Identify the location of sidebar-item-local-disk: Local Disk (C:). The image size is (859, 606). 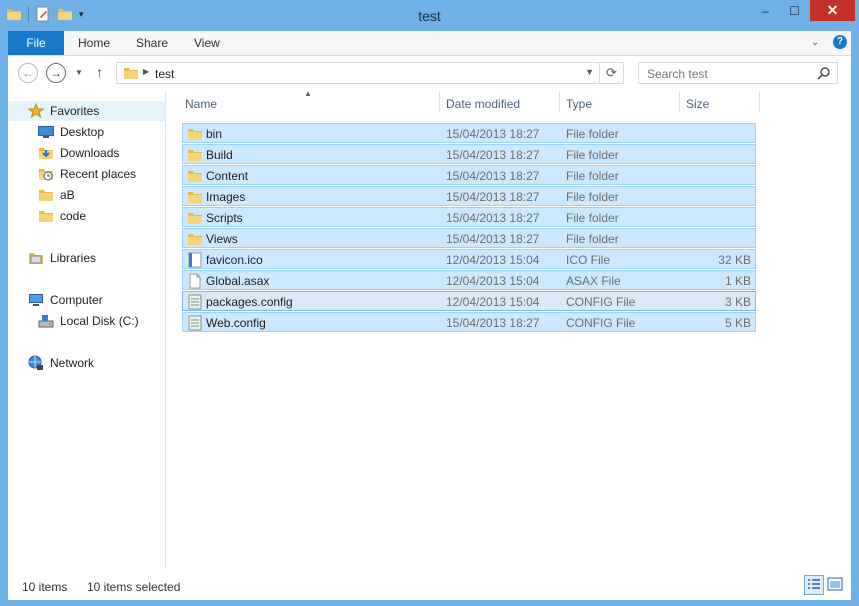
(88, 321).